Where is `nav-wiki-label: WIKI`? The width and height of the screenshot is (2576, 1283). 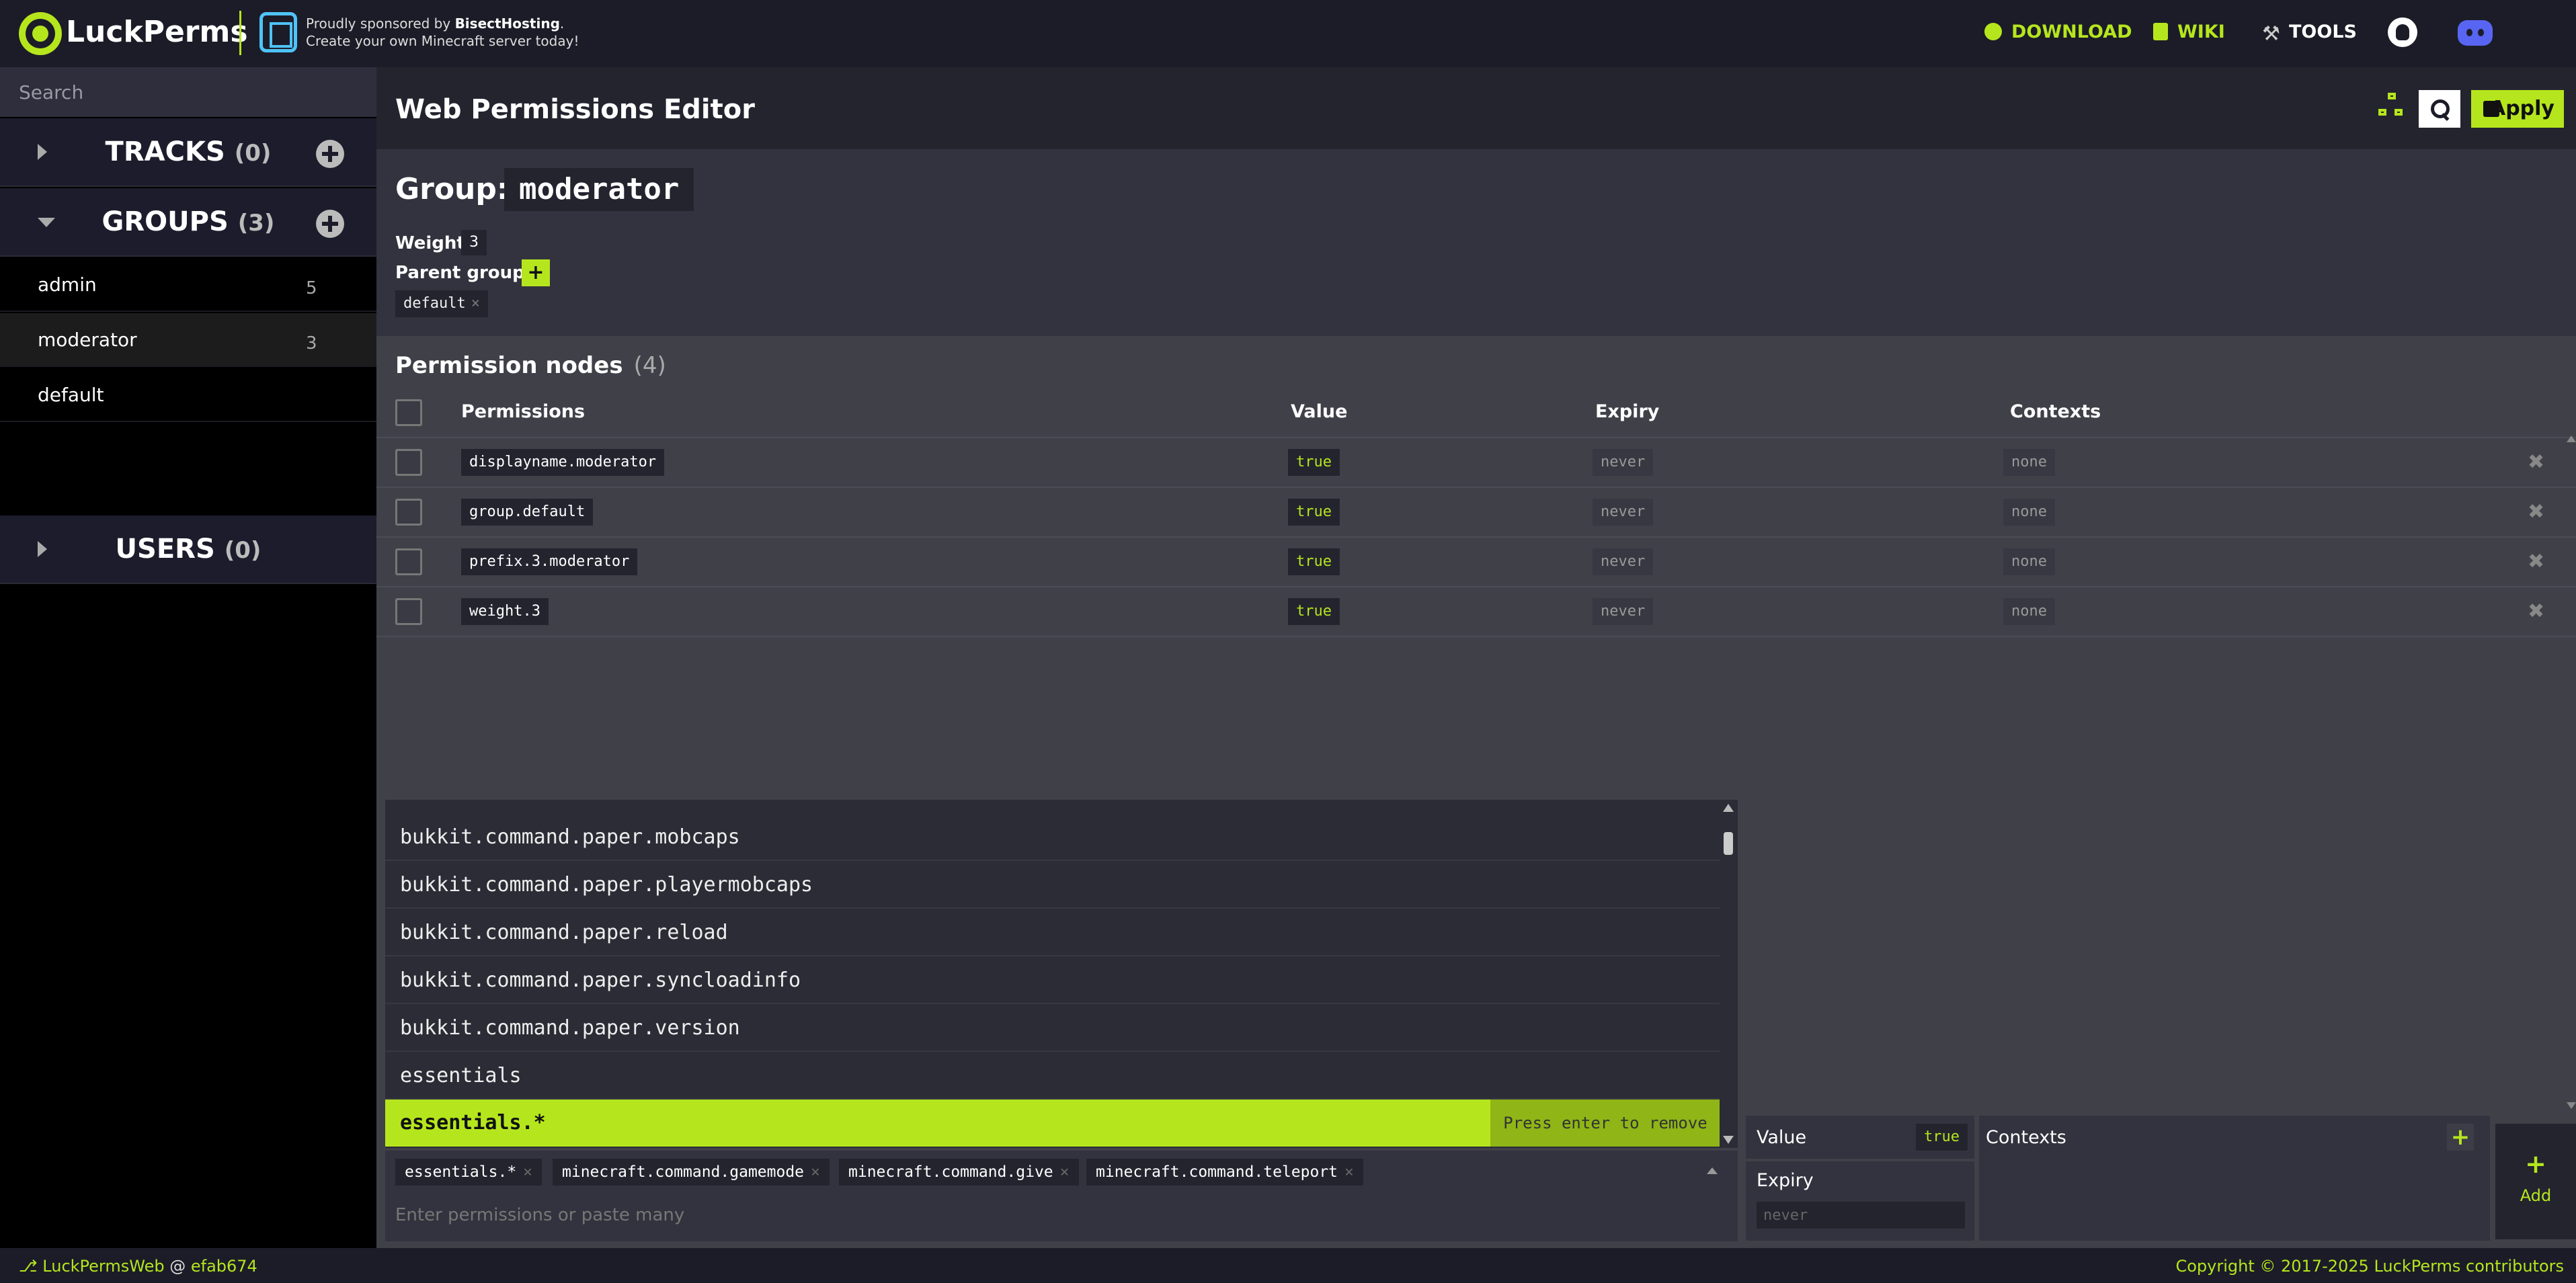
nav-wiki-label: WIKI is located at coordinates (2201, 32).